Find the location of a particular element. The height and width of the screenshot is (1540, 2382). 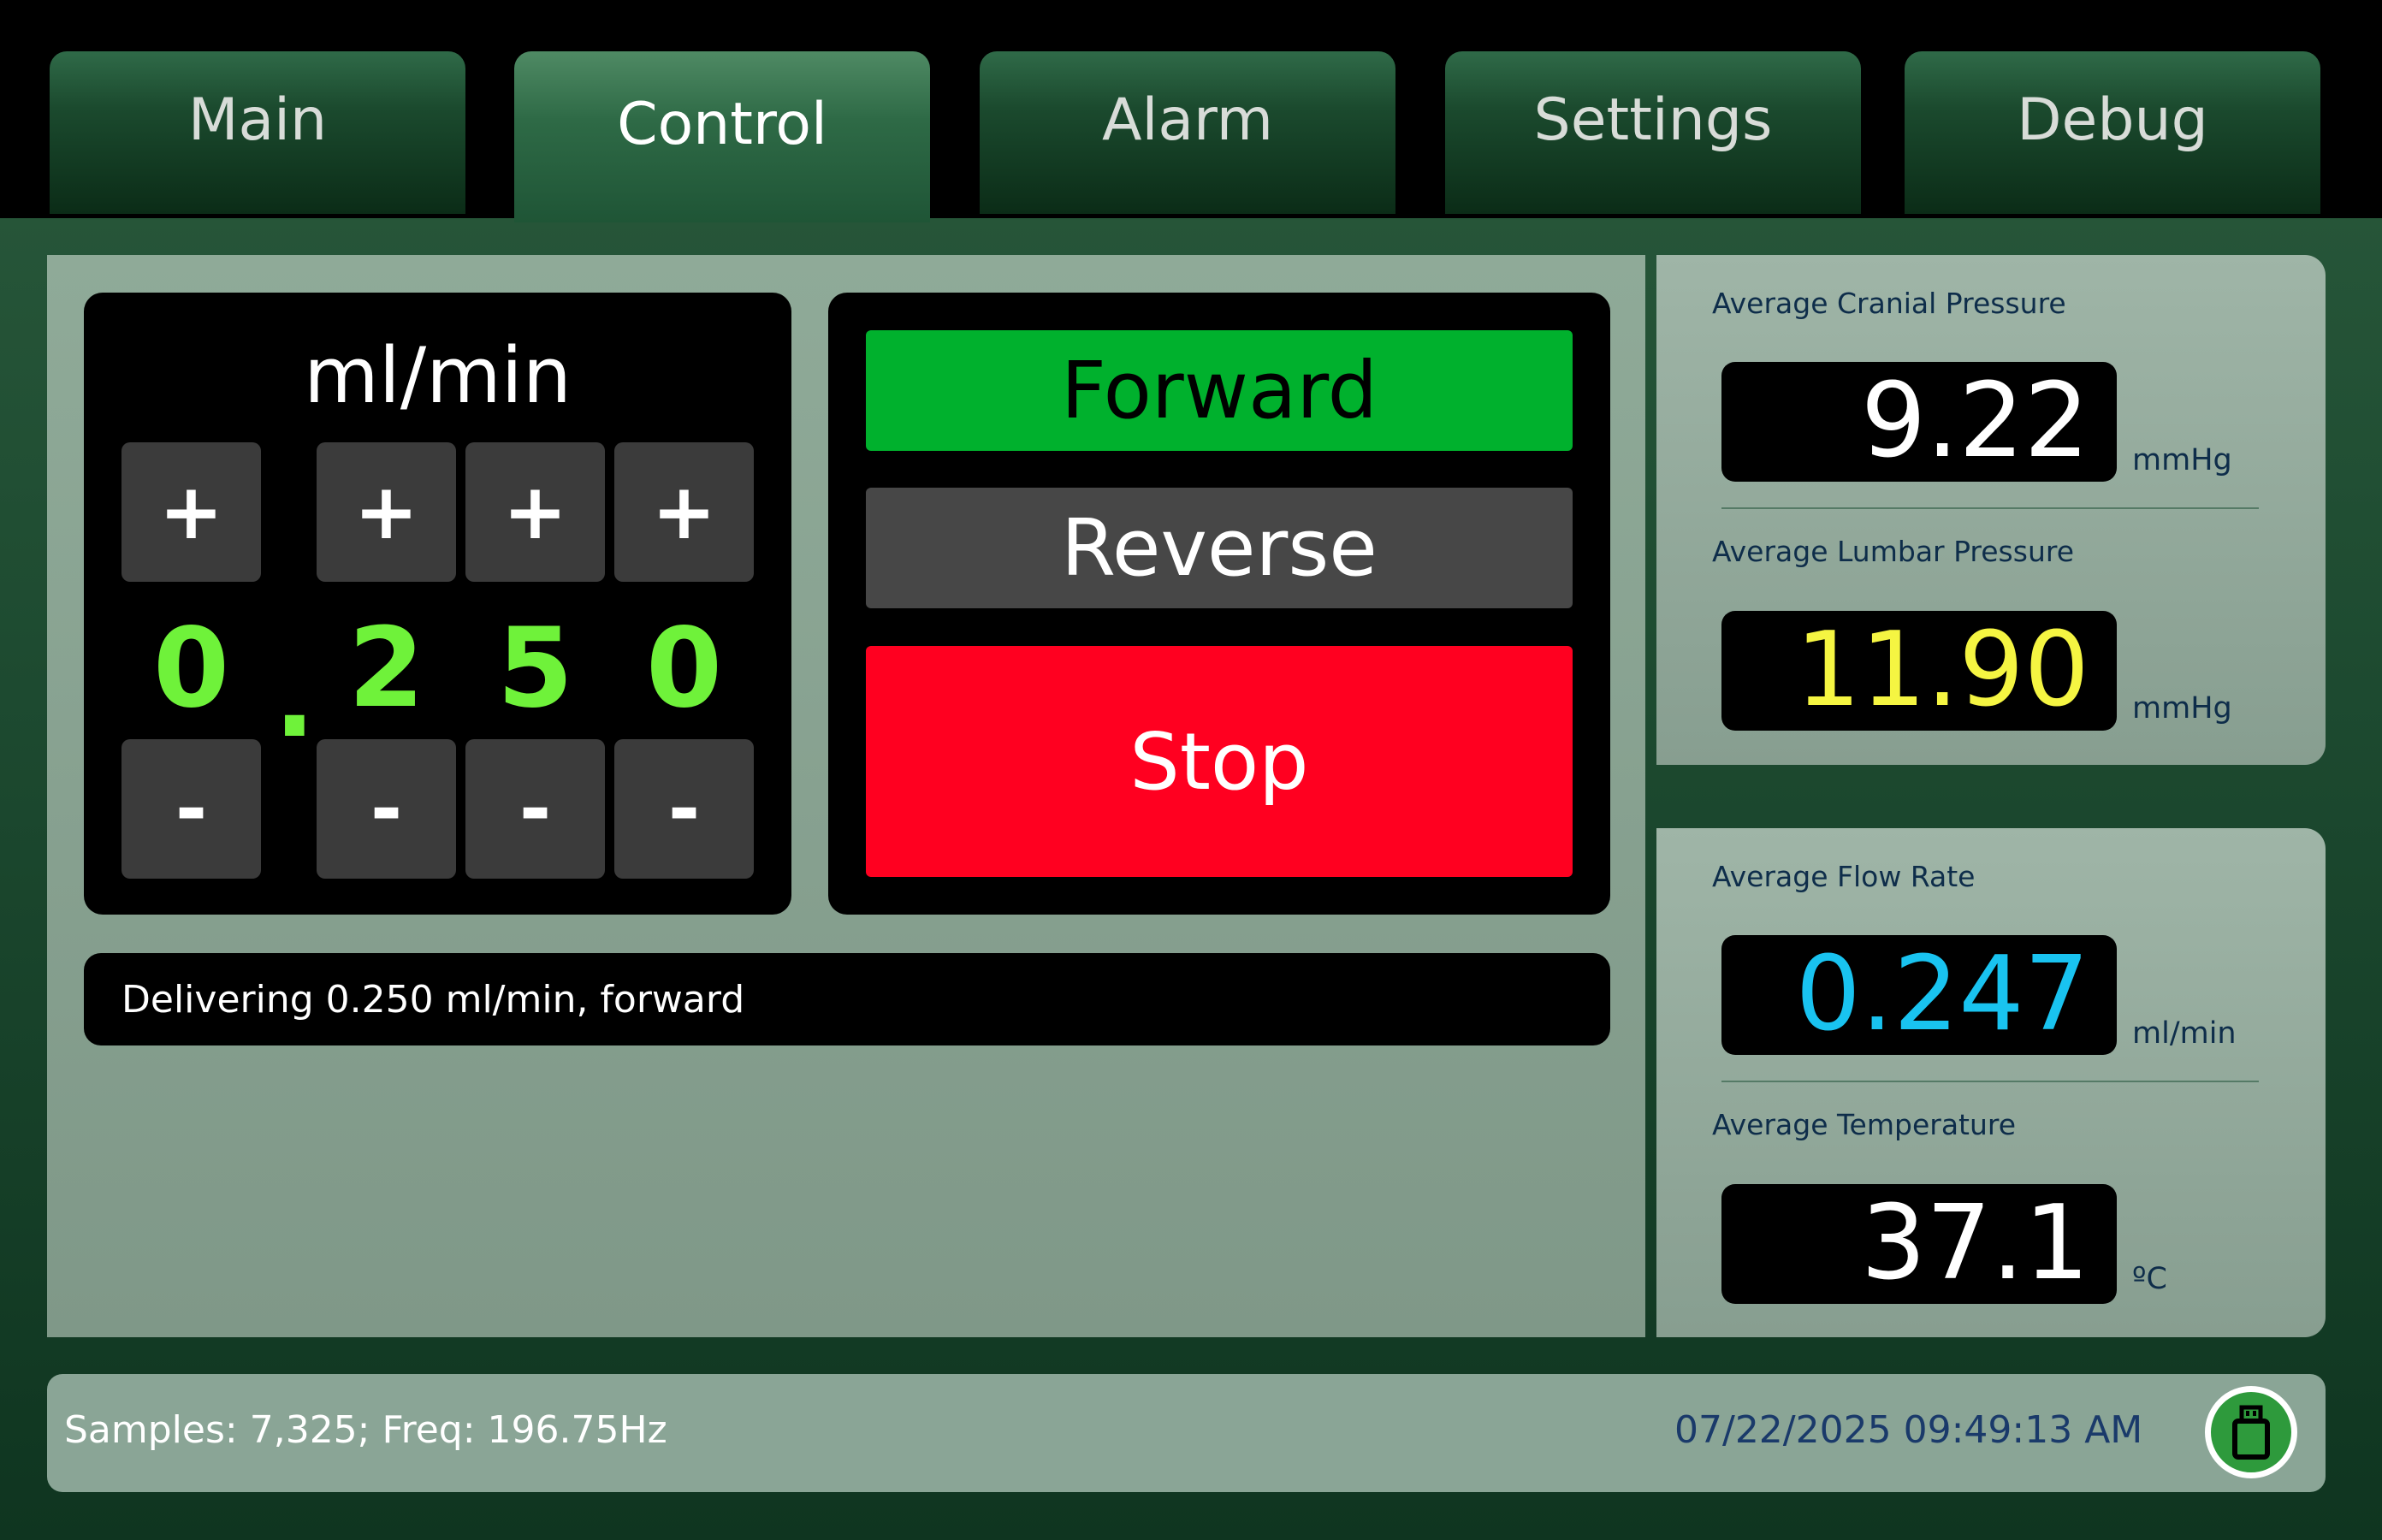

tab-main: Main is located at coordinates (257, 132).